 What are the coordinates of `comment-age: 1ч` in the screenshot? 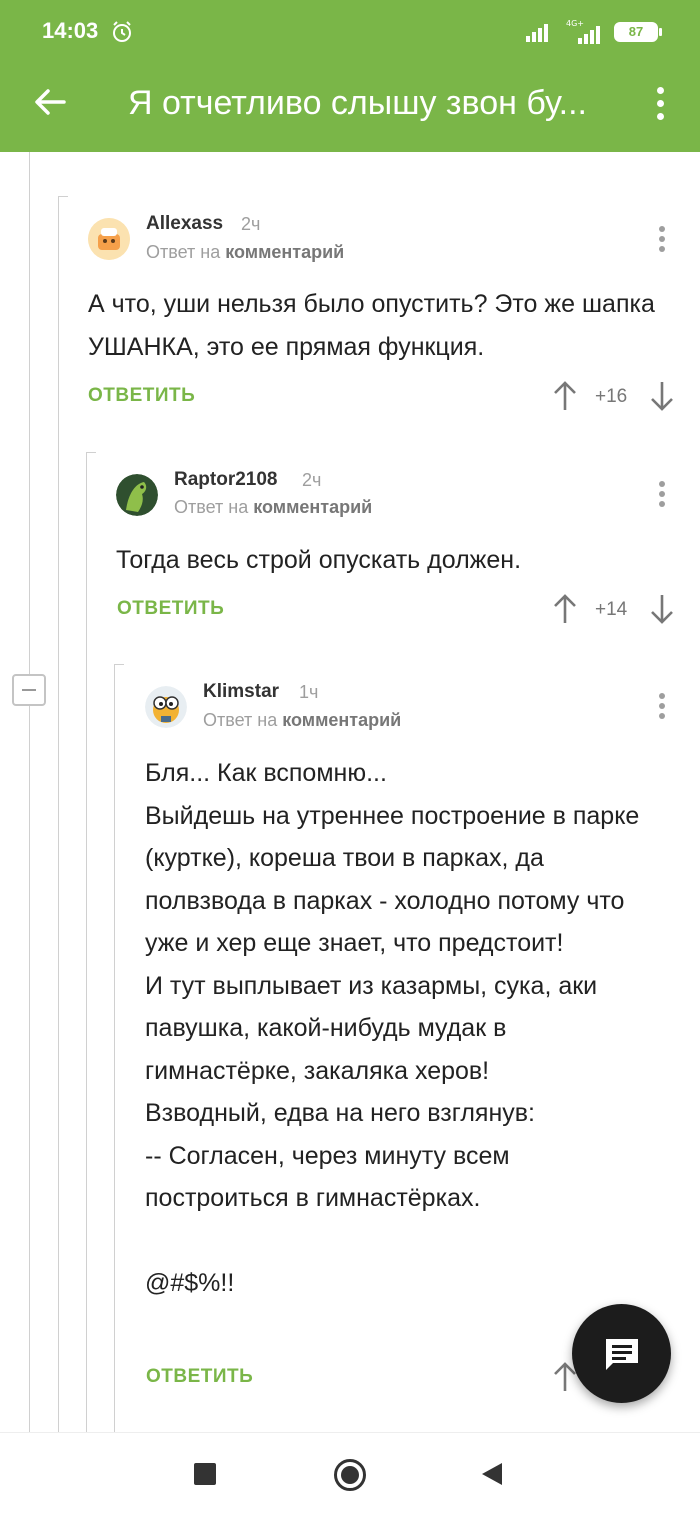 It's located at (309, 692).